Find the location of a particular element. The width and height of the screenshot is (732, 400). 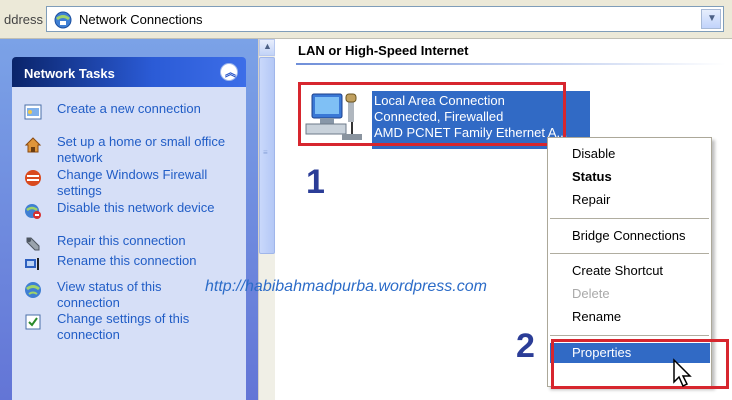

address-value: Network Connections is located at coordinates (141, 19).